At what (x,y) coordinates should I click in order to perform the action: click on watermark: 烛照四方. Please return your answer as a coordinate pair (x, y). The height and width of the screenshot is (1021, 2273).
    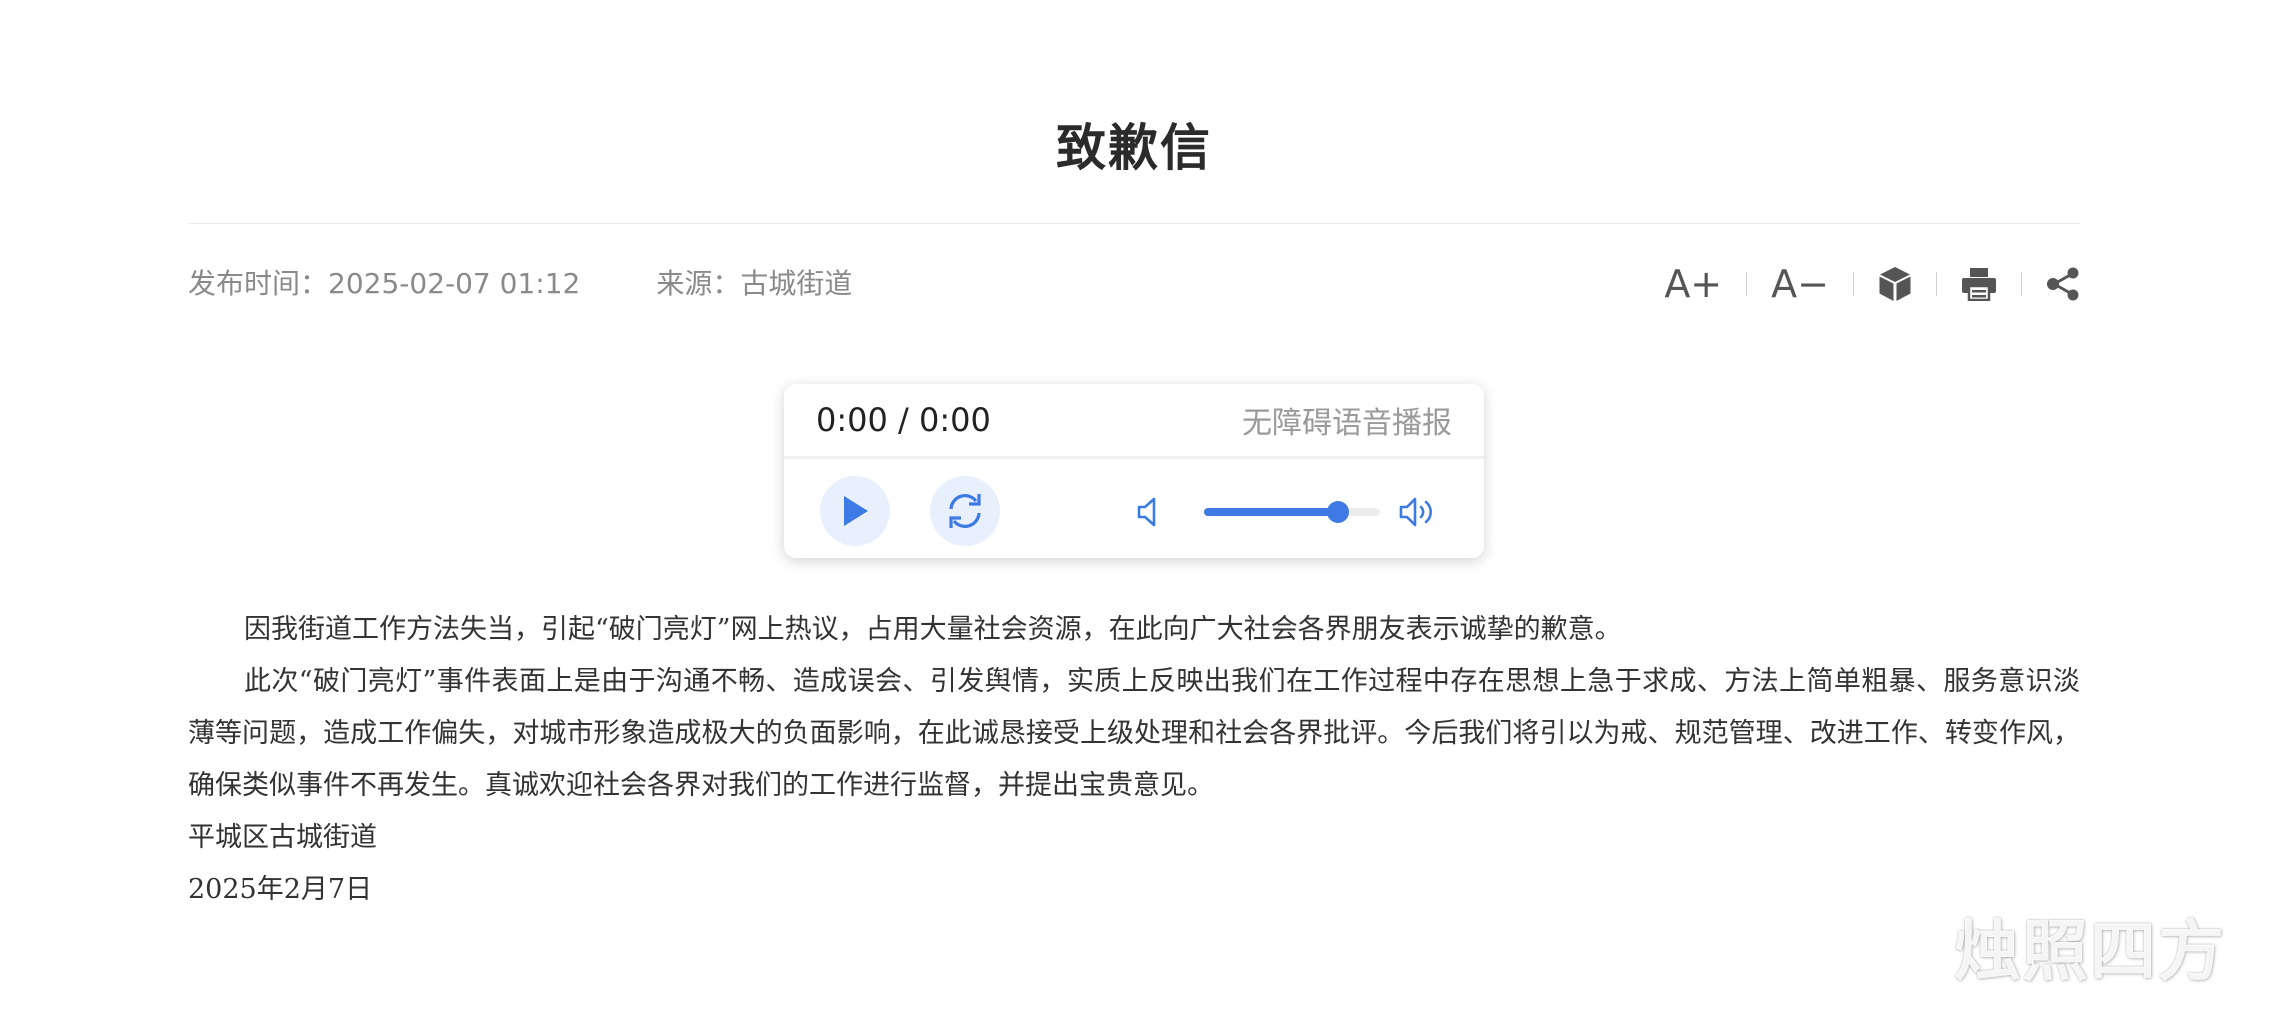
    Looking at the image, I should click on (2090, 951).